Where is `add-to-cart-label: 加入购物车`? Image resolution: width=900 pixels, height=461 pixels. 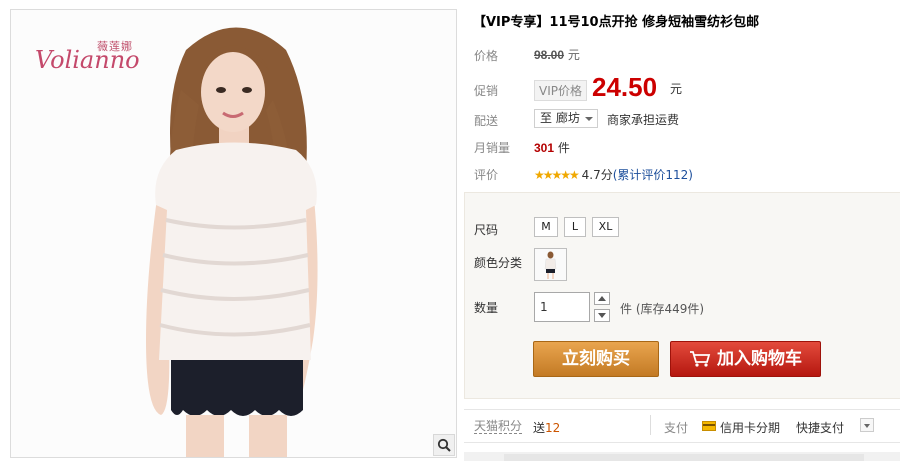 add-to-cart-label: 加入购物车 is located at coordinates (759, 359).